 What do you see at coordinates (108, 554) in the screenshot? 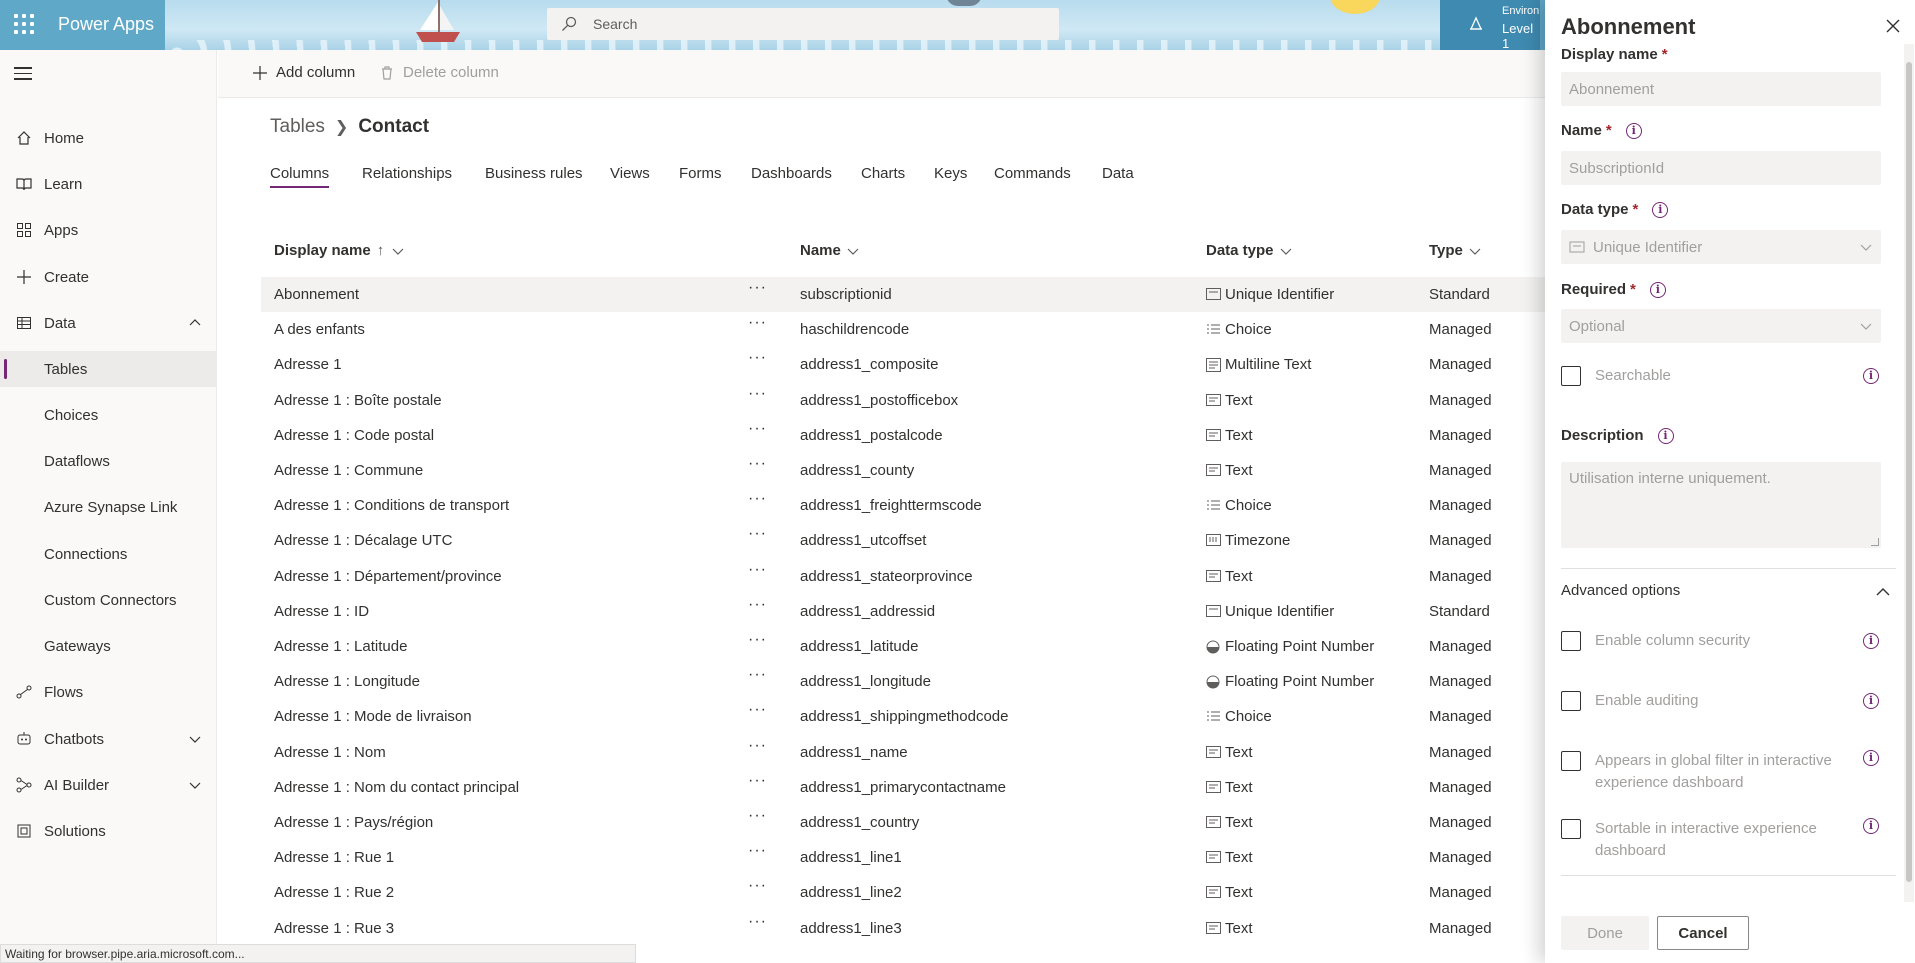
I see `nav-connections: Connections` at bounding box center [108, 554].